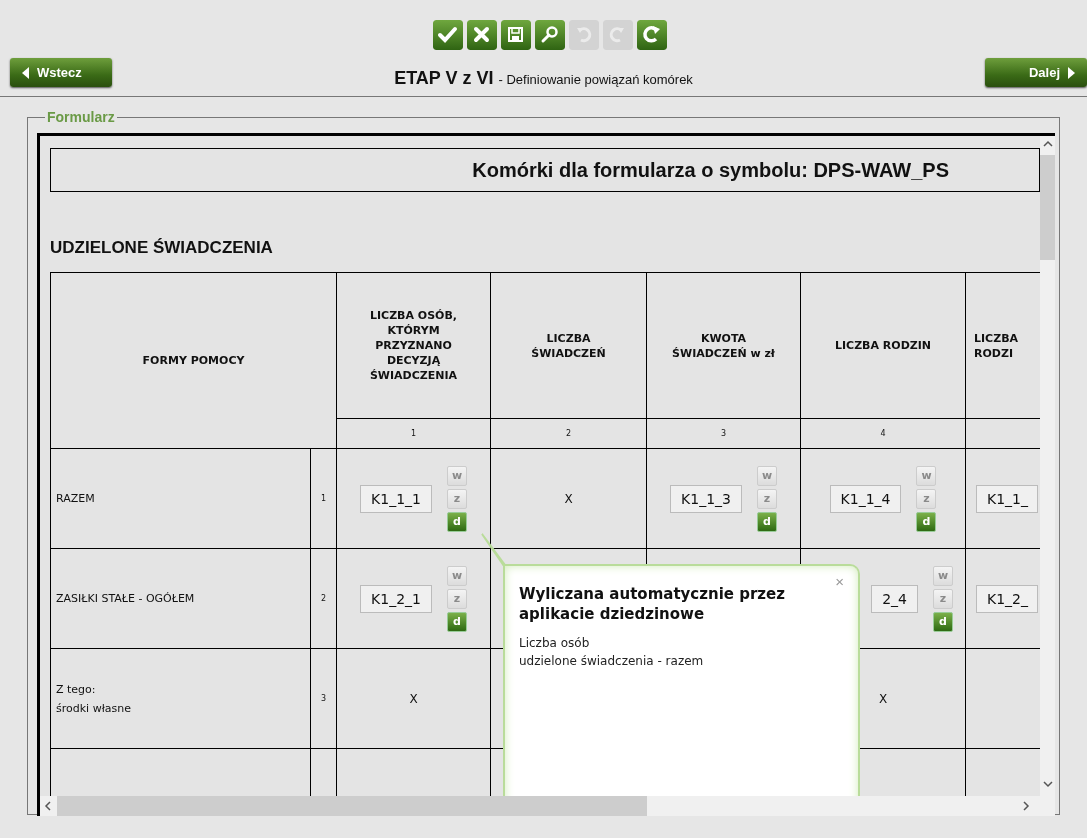 The image size is (1087, 838). I want to click on popover-text: udzielone świadczenia - razem, so click(612, 661).